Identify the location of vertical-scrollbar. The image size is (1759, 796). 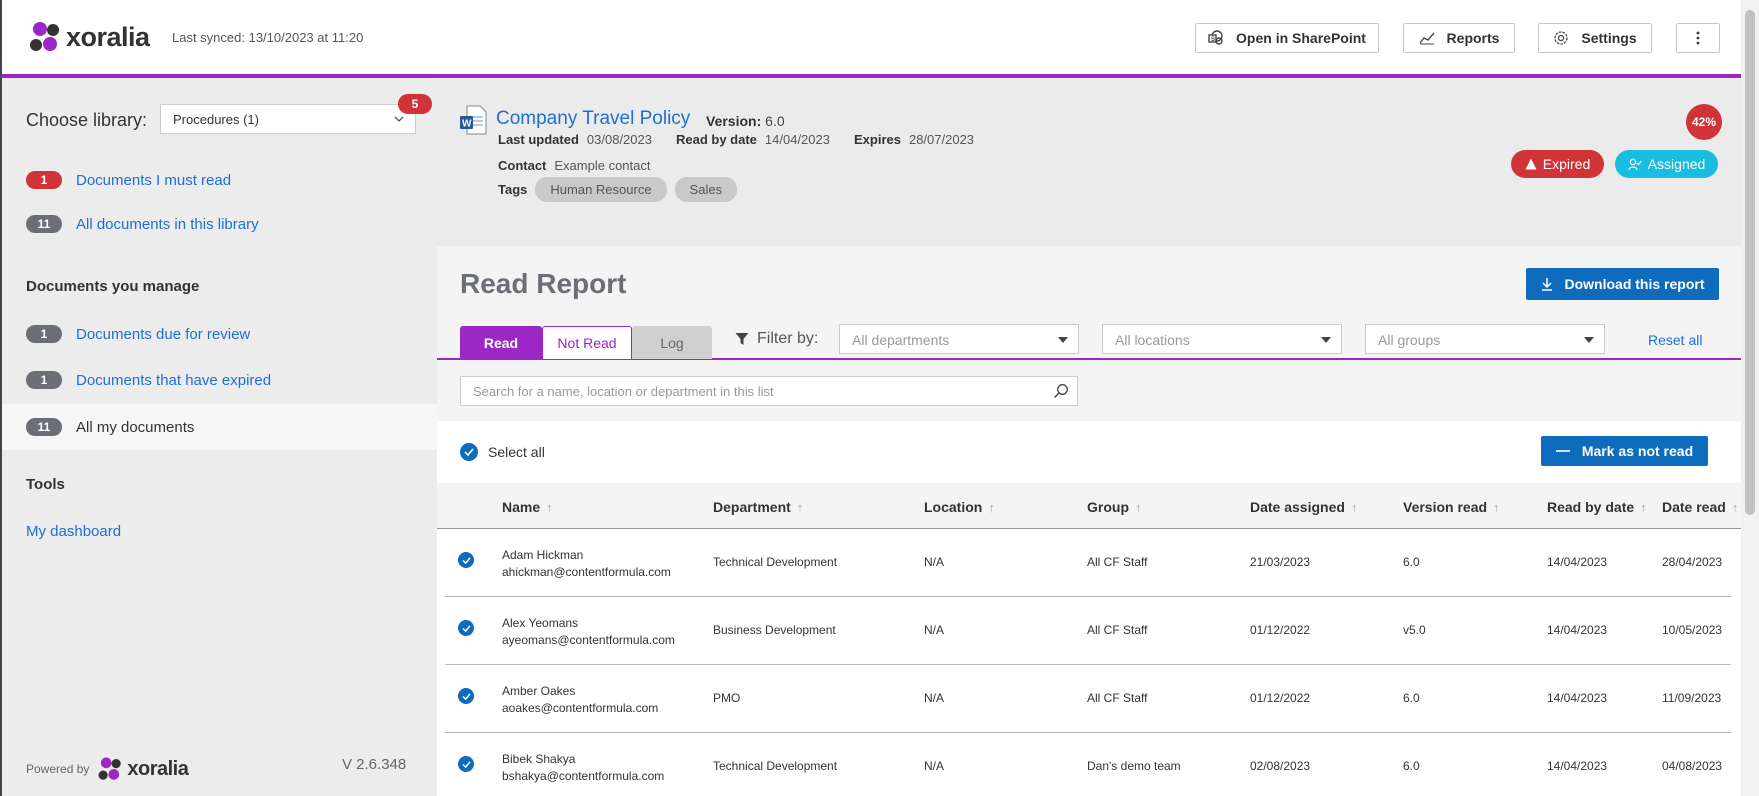
(1750, 398).